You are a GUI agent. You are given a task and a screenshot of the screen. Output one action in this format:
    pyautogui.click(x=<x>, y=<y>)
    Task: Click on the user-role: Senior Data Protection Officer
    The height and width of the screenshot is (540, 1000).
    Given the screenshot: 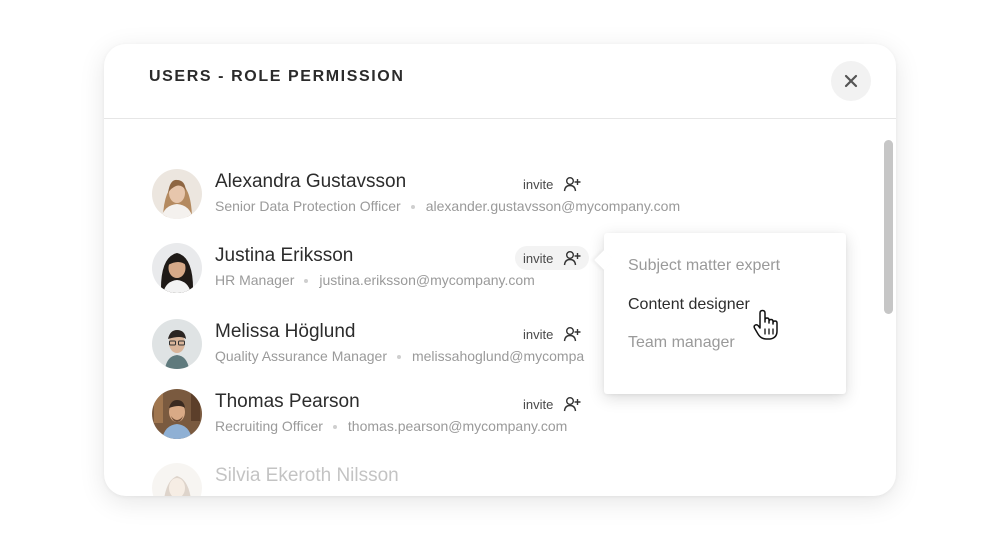 What is the action you would take?
    pyautogui.click(x=308, y=206)
    